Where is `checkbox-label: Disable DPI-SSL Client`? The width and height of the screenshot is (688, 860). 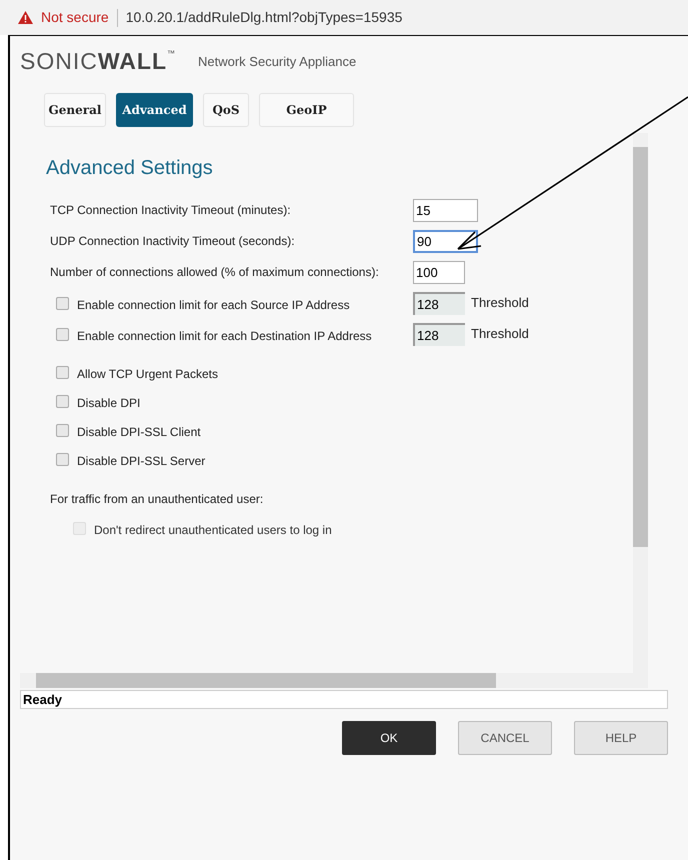
checkbox-label: Disable DPI-SSL Client is located at coordinates (139, 432).